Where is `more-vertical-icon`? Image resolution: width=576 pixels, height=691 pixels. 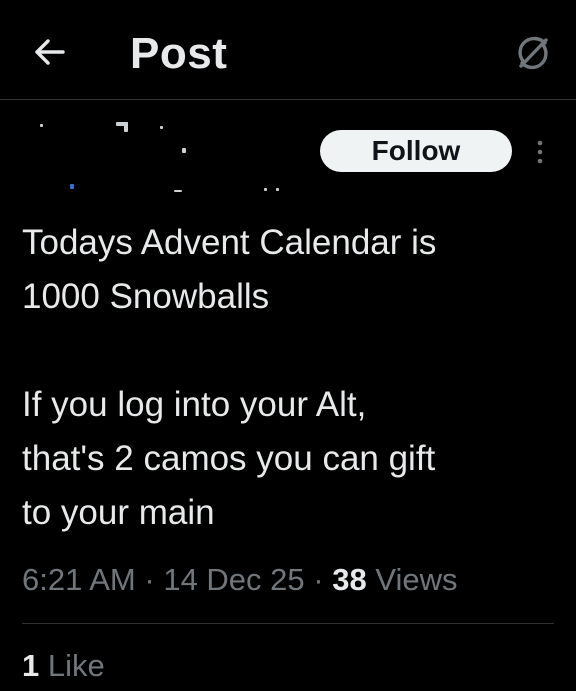
more-vertical-icon is located at coordinates (540, 152).